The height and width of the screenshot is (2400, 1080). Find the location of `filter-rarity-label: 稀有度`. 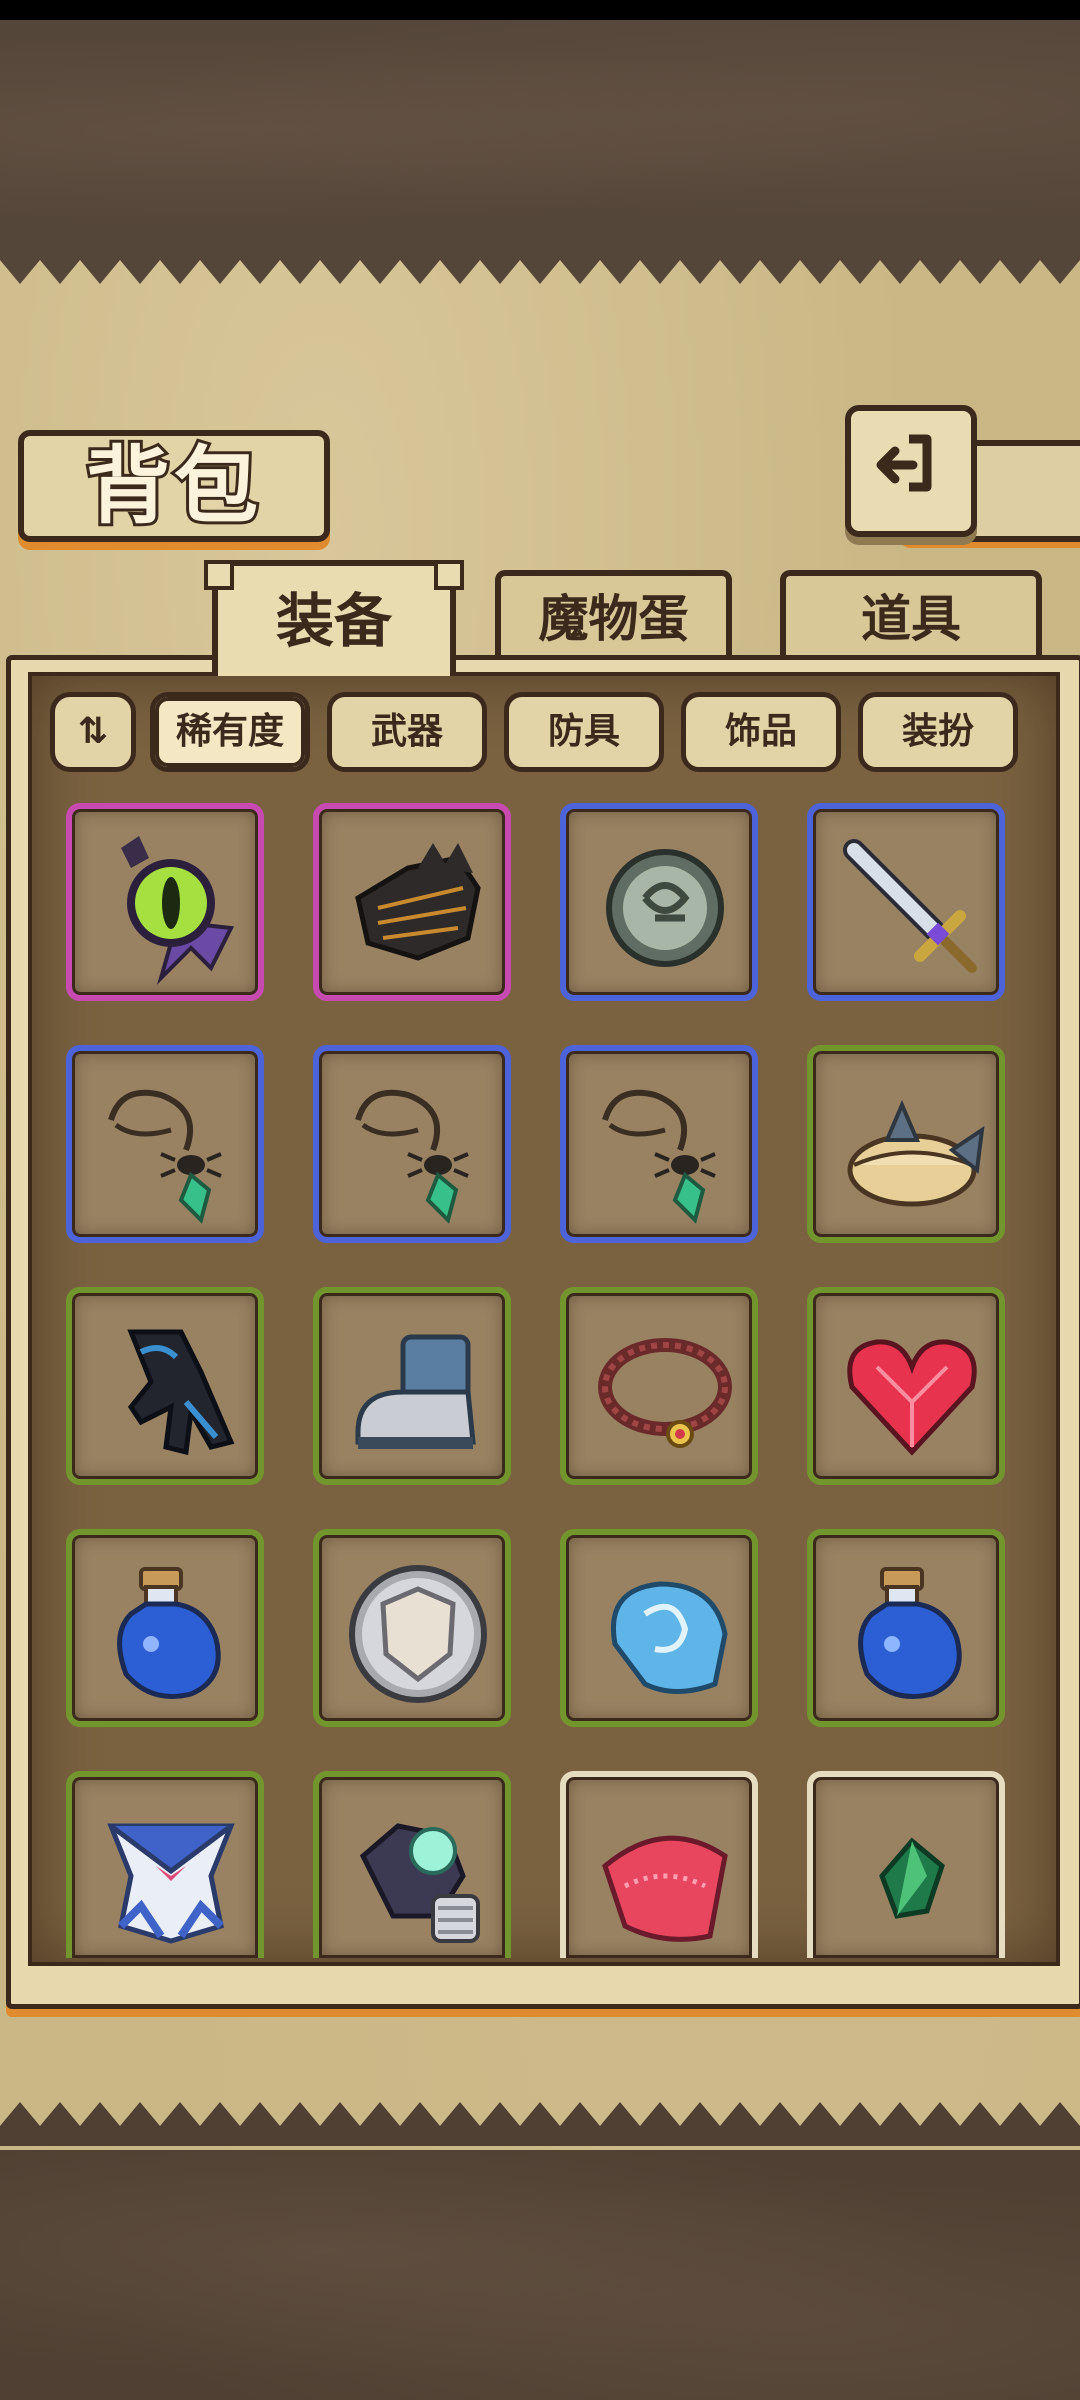

filter-rarity-label: 稀有度 is located at coordinates (229, 731).